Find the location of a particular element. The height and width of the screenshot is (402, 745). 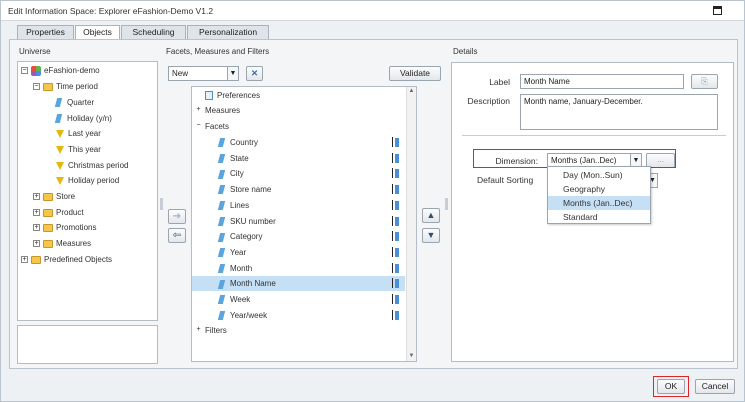

list-item-measures: + Measures is located at coordinates (298, 110).